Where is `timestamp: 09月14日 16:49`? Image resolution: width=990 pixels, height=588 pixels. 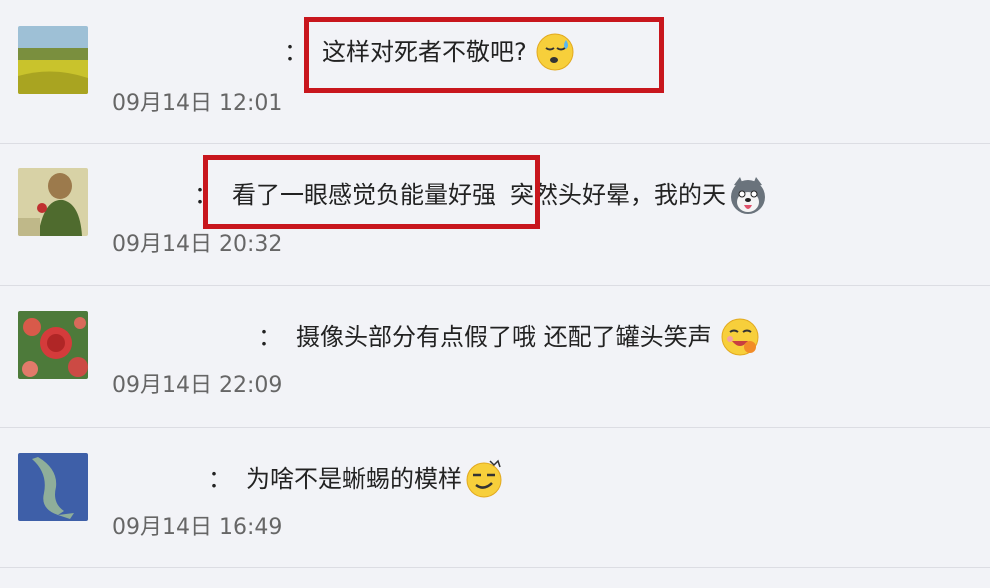
timestamp: 09月14日 16:49 is located at coordinates (197, 527).